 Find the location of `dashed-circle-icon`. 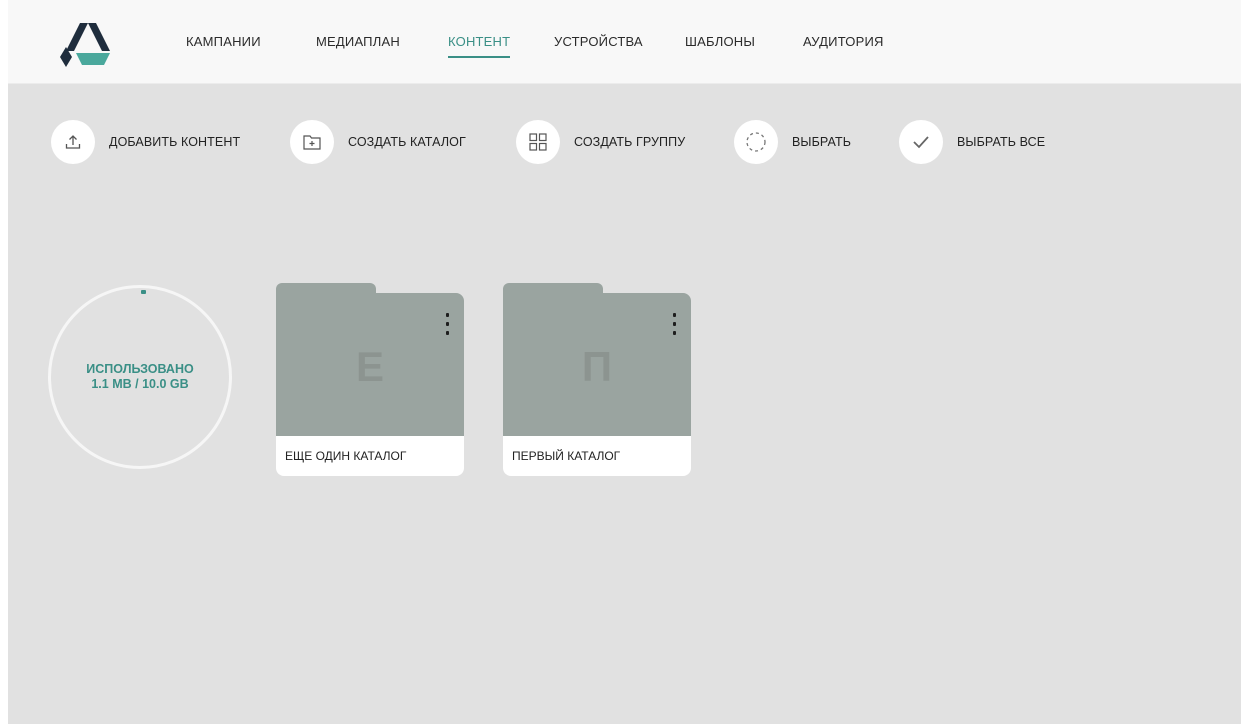

dashed-circle-icon is located at coordinates (756, 142).